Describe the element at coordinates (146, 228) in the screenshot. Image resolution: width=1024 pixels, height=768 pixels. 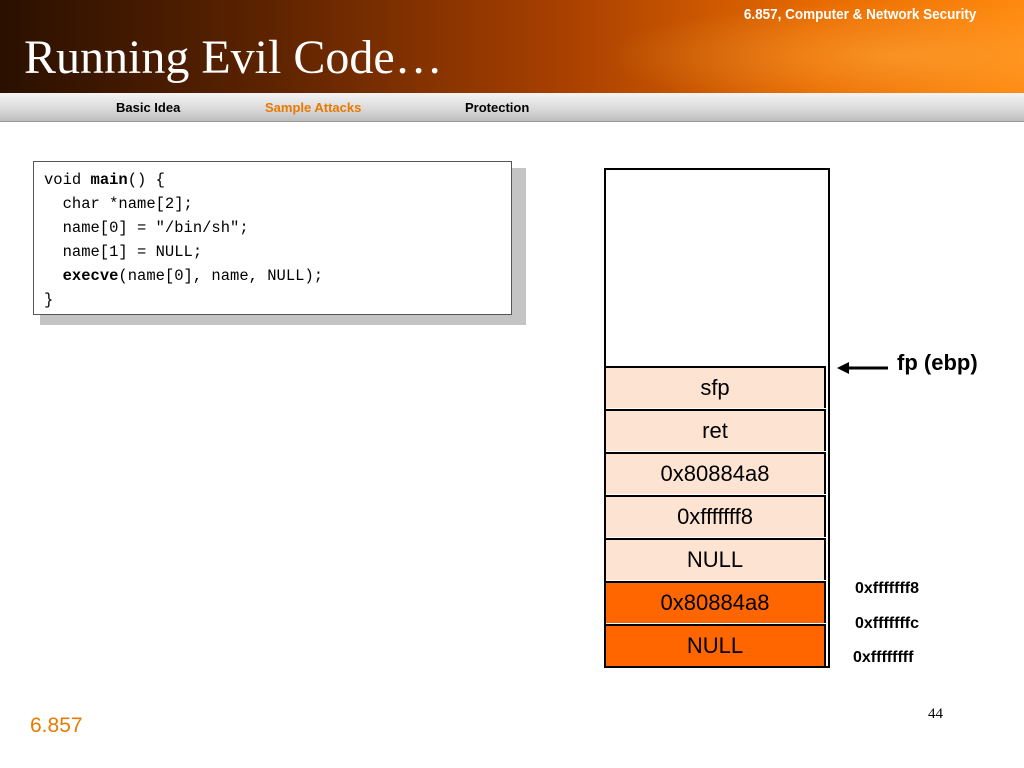
I see `code-line-3: name[0] = "/bin/sh";` at that location.